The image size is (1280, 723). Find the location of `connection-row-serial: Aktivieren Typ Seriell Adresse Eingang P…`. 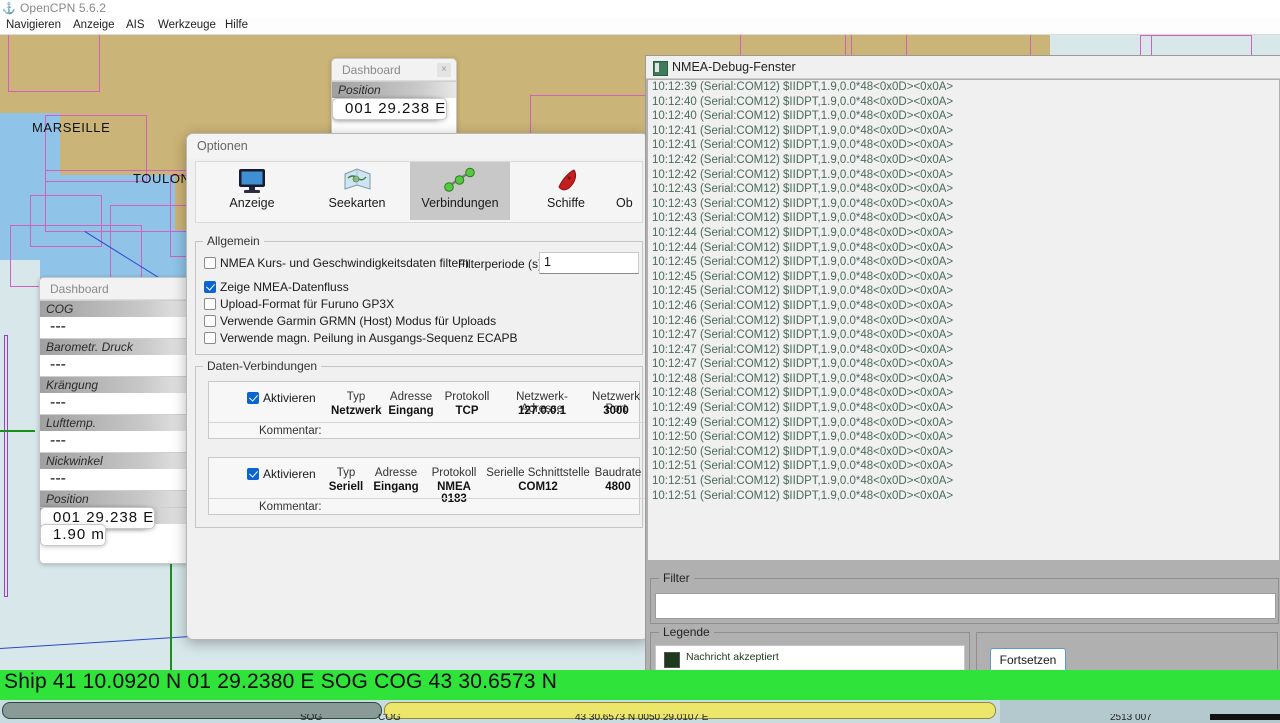

connection-row-serial: Aktivieren Typ Seriell Adresse Eingang P… is located at coordinates (428, 486).